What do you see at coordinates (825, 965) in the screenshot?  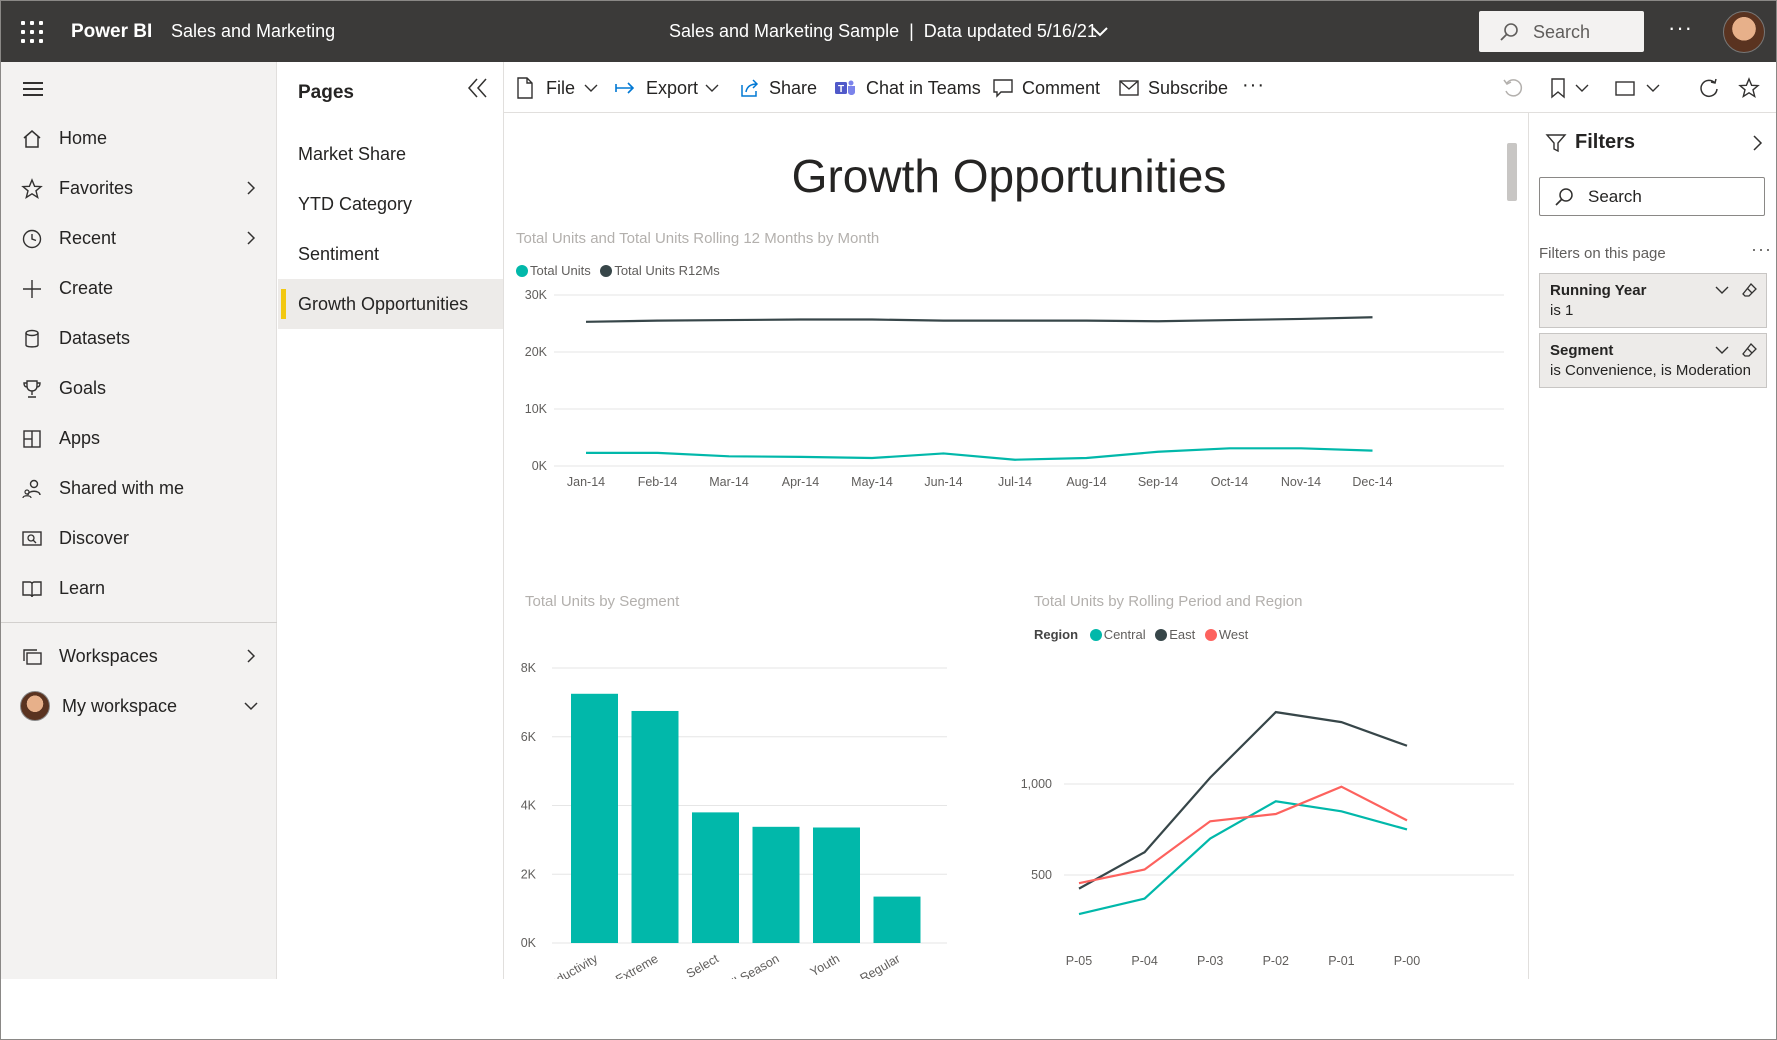 I see `x-tick-label: Youth` at bounding box center [825, 965].